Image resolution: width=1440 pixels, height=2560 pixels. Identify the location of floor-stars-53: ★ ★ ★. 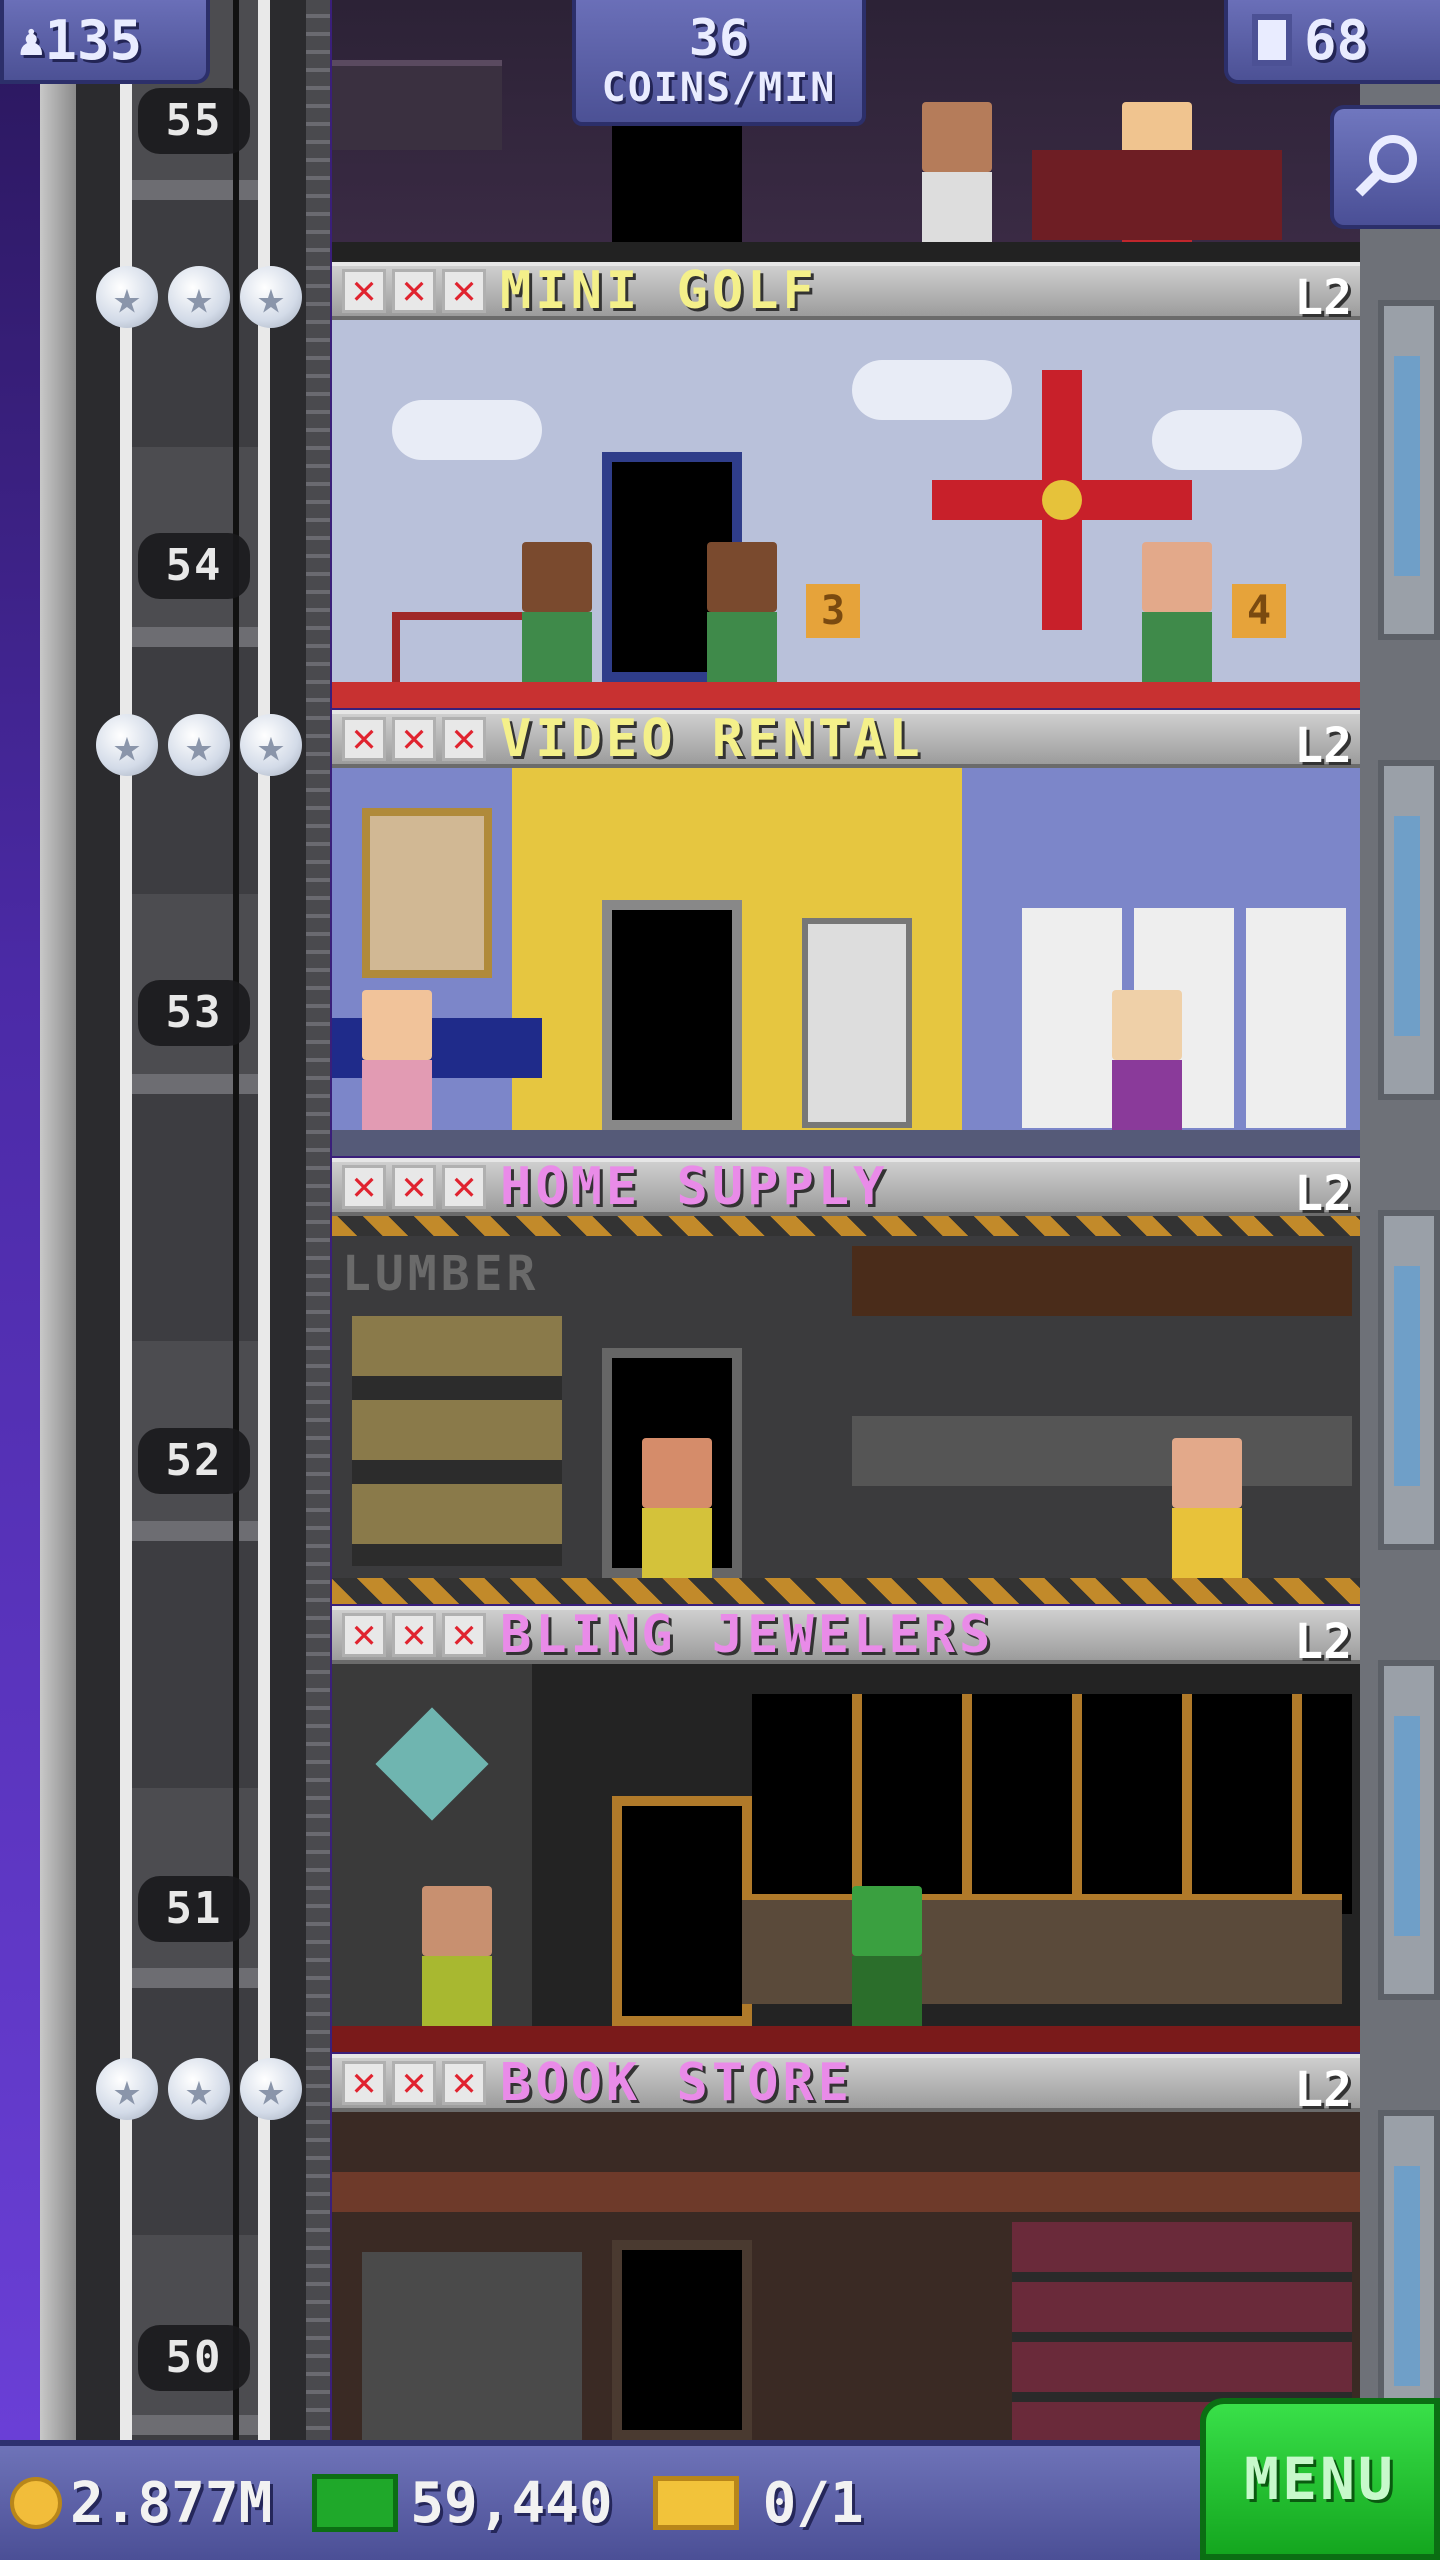
(199, 745).